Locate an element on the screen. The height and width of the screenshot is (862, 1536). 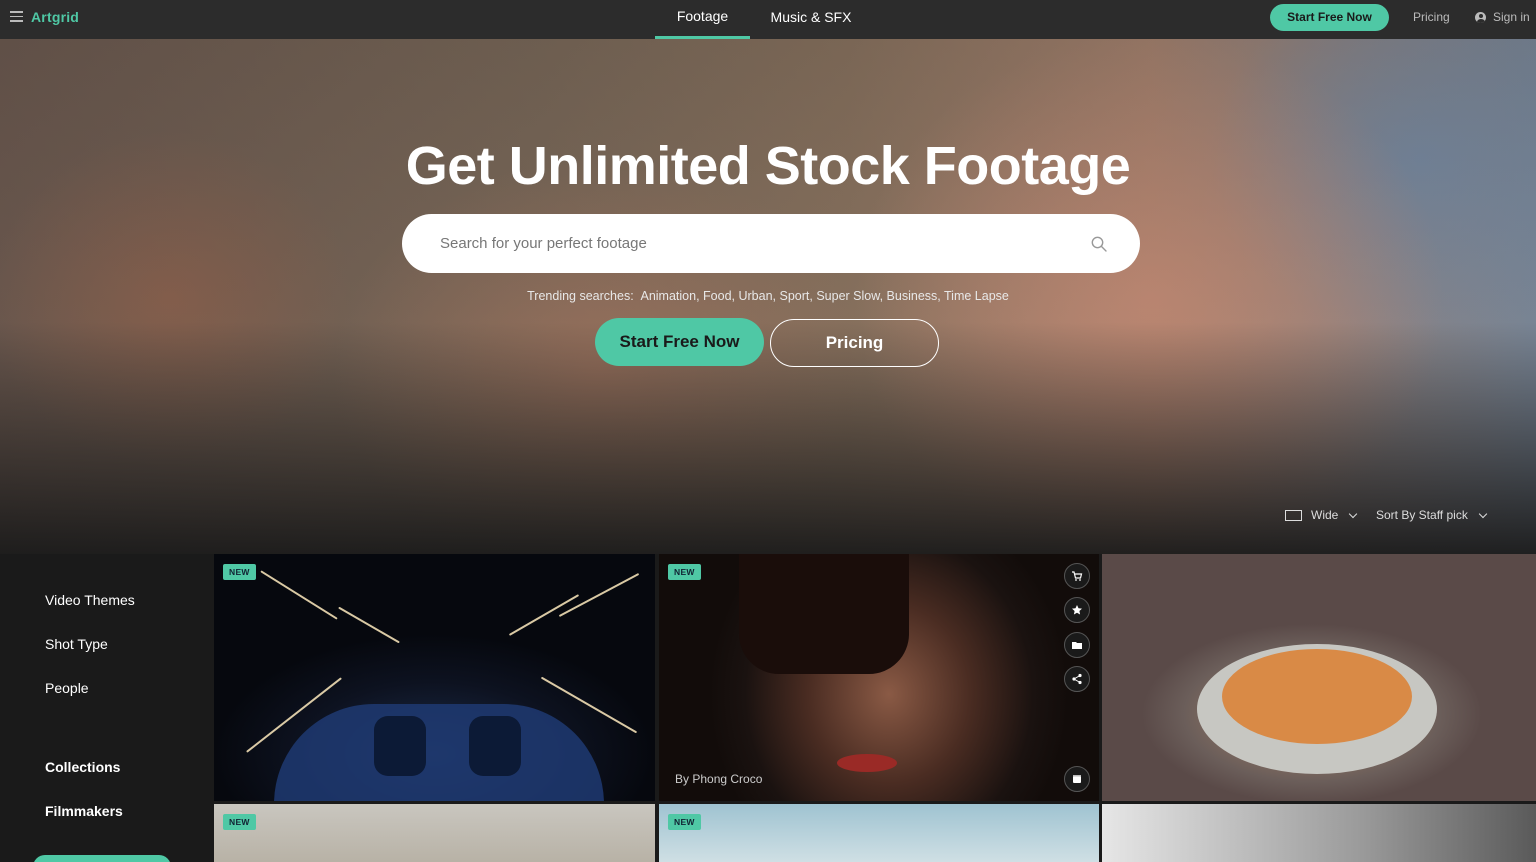
trending-link-urban: Urban, is located at coordinates (757, 296).